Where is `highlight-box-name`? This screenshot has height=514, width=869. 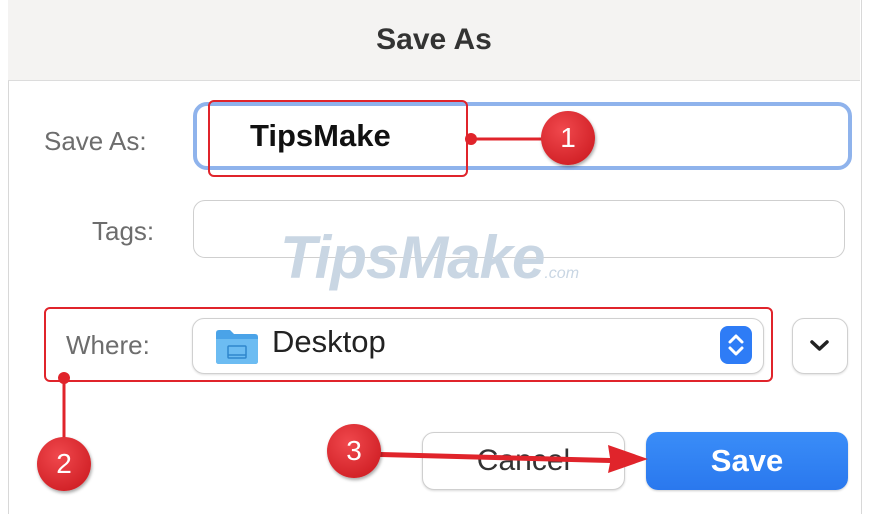 highlight-box-name is located at coordinates (338, 138).